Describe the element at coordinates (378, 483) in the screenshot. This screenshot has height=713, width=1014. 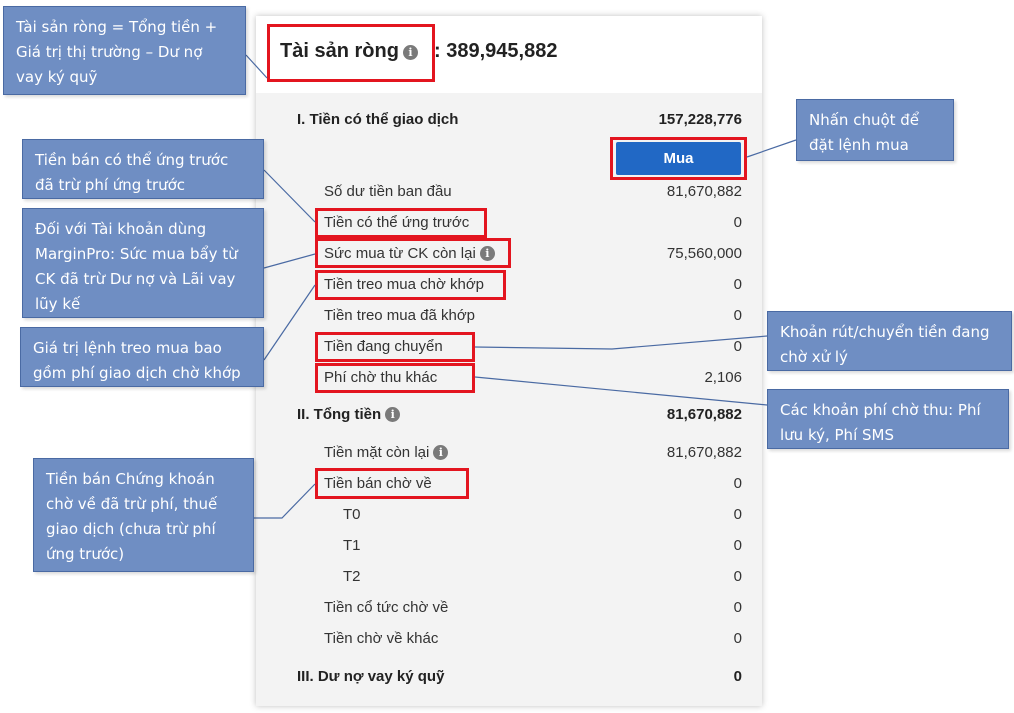
I see `sale-pending-label: Tiền bán chờ về` at that location.